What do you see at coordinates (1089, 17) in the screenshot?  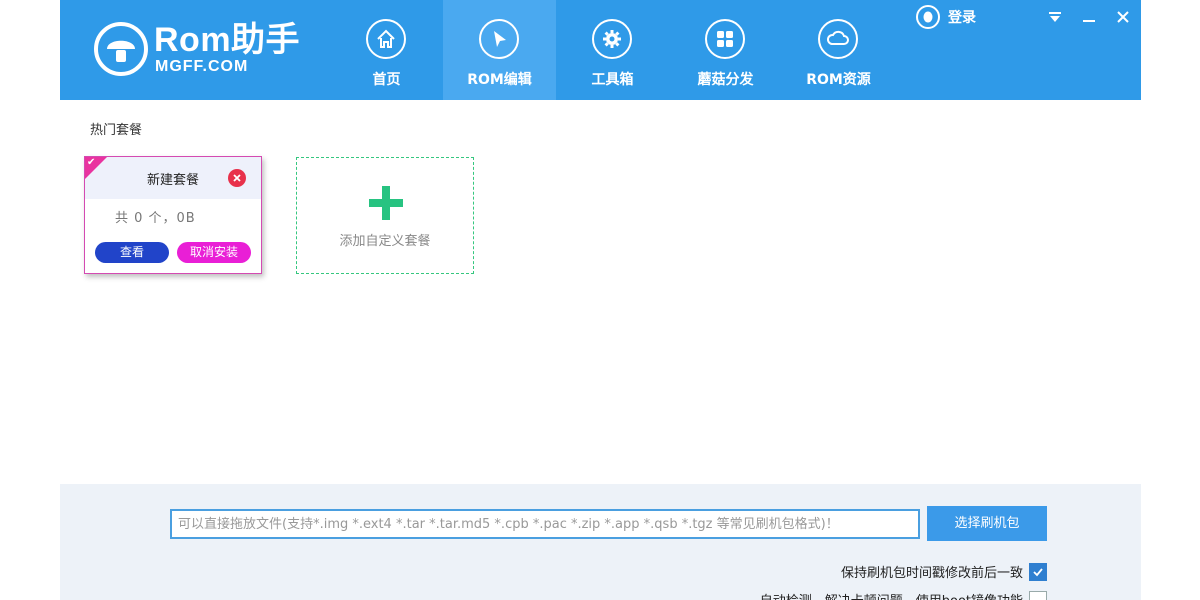 I see `minimize-icon` at bounding box center [1089, 17].